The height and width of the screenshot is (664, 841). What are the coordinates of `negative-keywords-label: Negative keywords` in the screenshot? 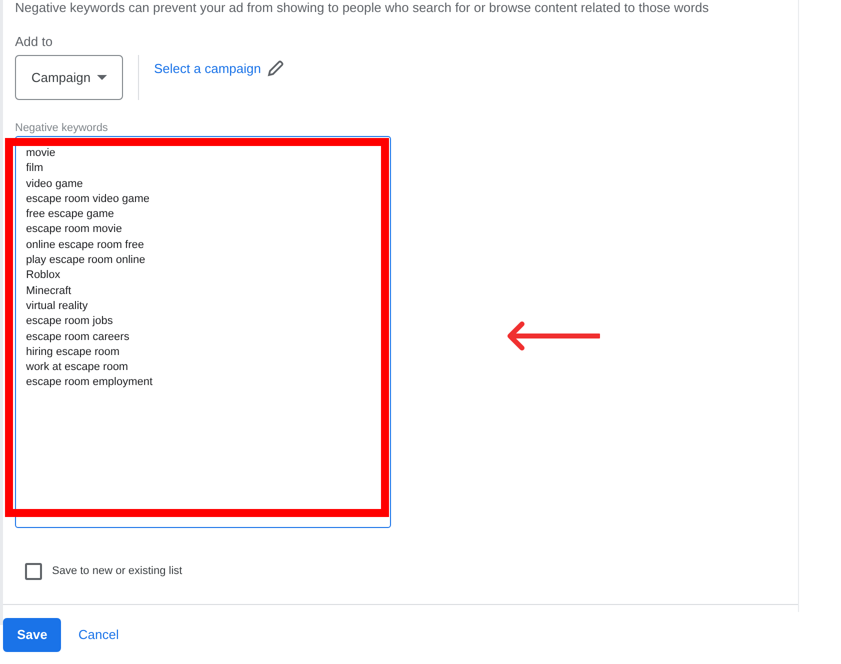 It's located at (62, 128).